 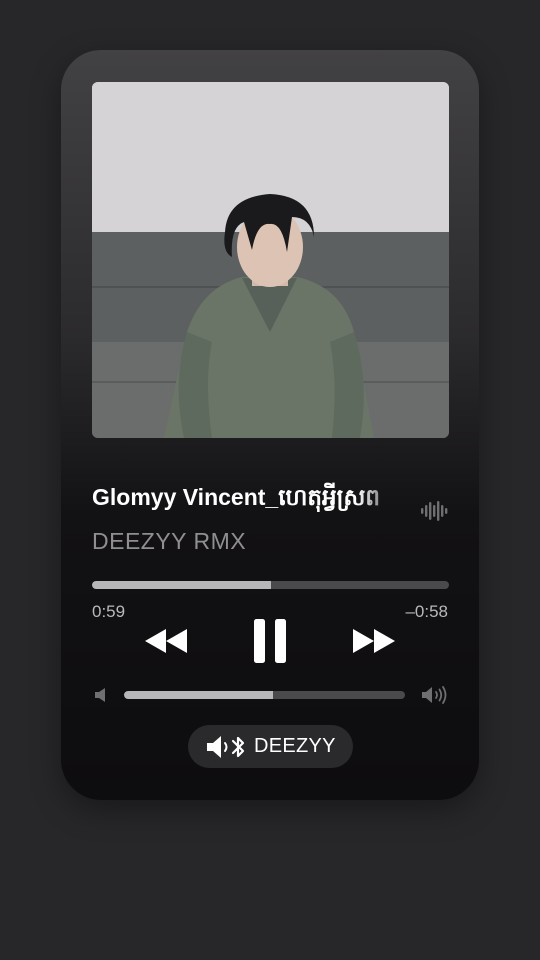 I want to click on track-title: Glomyy Vincent_ហេតុអ្វីស្រព, so click(x=236, y=497).